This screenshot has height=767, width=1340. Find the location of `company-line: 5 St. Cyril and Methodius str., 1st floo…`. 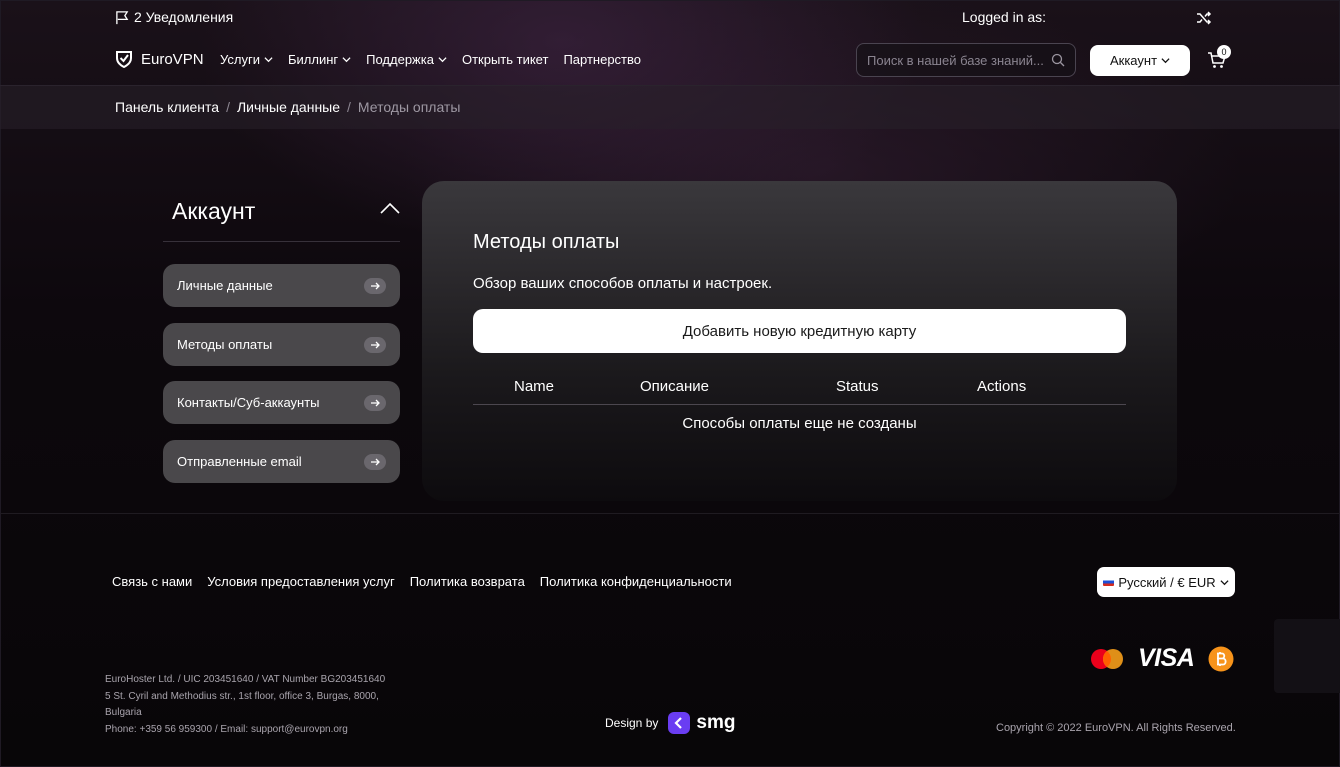

company-line: 5 St. Cyril and Methodius str., 1st floo… is located at coordinates (242, 696).